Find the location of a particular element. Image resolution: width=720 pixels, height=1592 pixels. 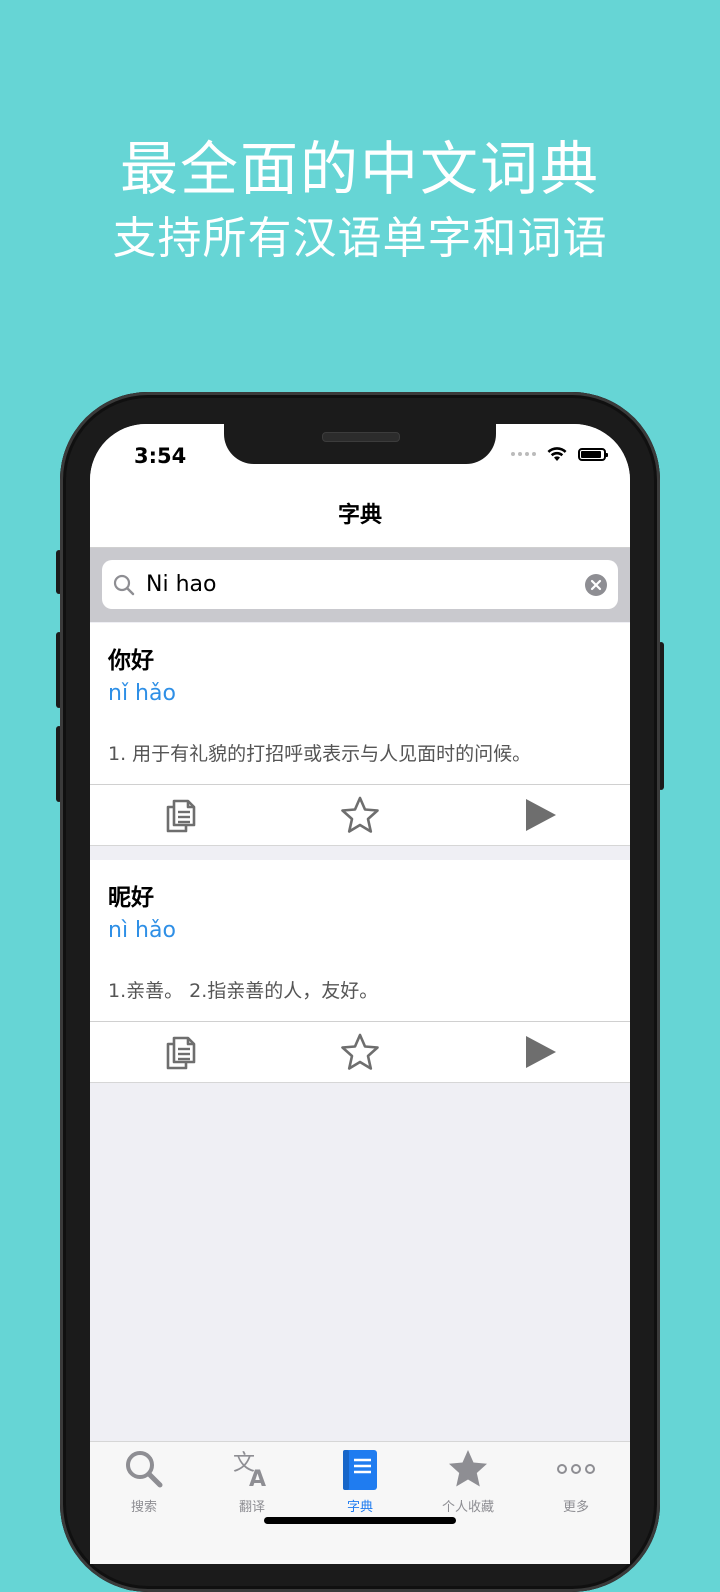

tab-more: 更多 is located at coordinates (576, 1481).